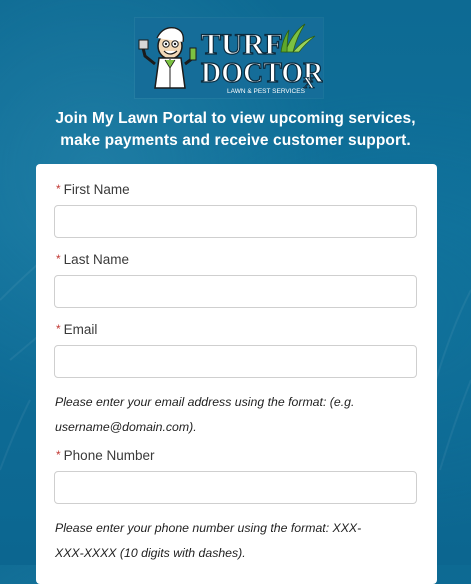 The width and height of the screenshot is (471, 584). What do you see at coordinates (235, 291) in the screenshot?
I see `last-name-input` at bounding box center [235, 291].